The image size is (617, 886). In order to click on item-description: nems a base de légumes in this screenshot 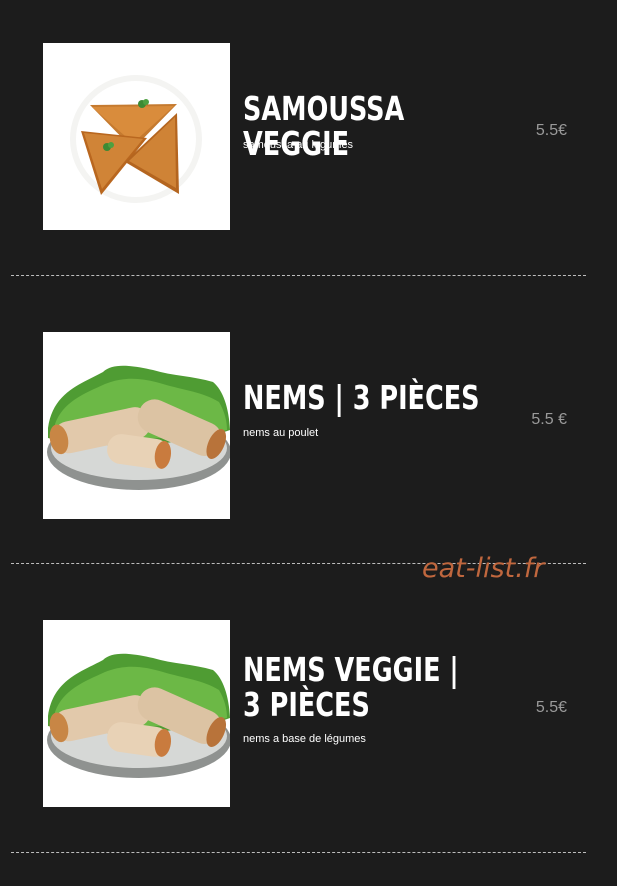, I will do `click(304, 739)`.